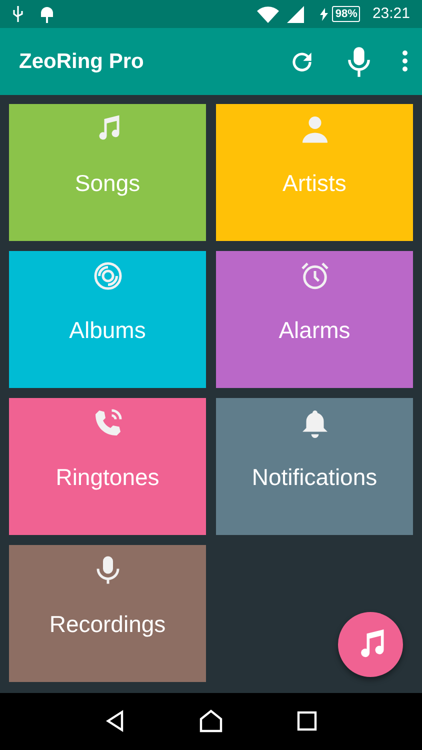  What do you see at coordinates (81, 61) in the screenshot?
I see `app-title: ZeoRing Pro` at bounding box center [81, 61].